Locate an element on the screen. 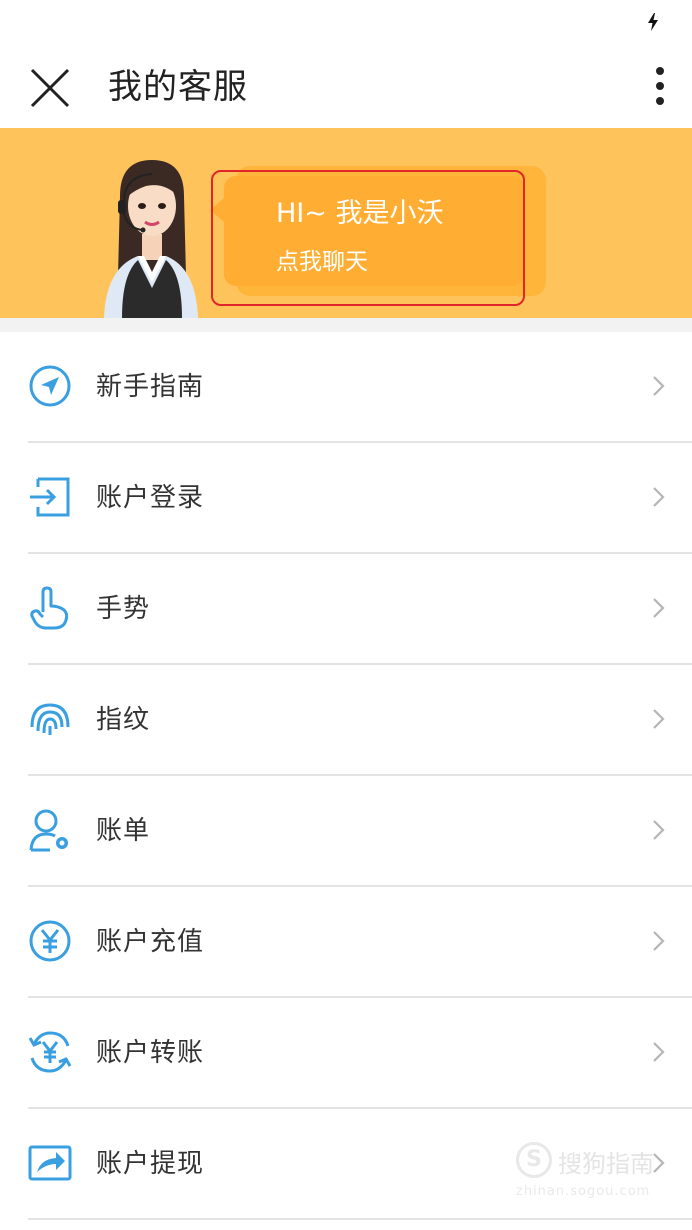 The image size is (692, 1230). fingerprint-icon is located at coordinates (50, 719).